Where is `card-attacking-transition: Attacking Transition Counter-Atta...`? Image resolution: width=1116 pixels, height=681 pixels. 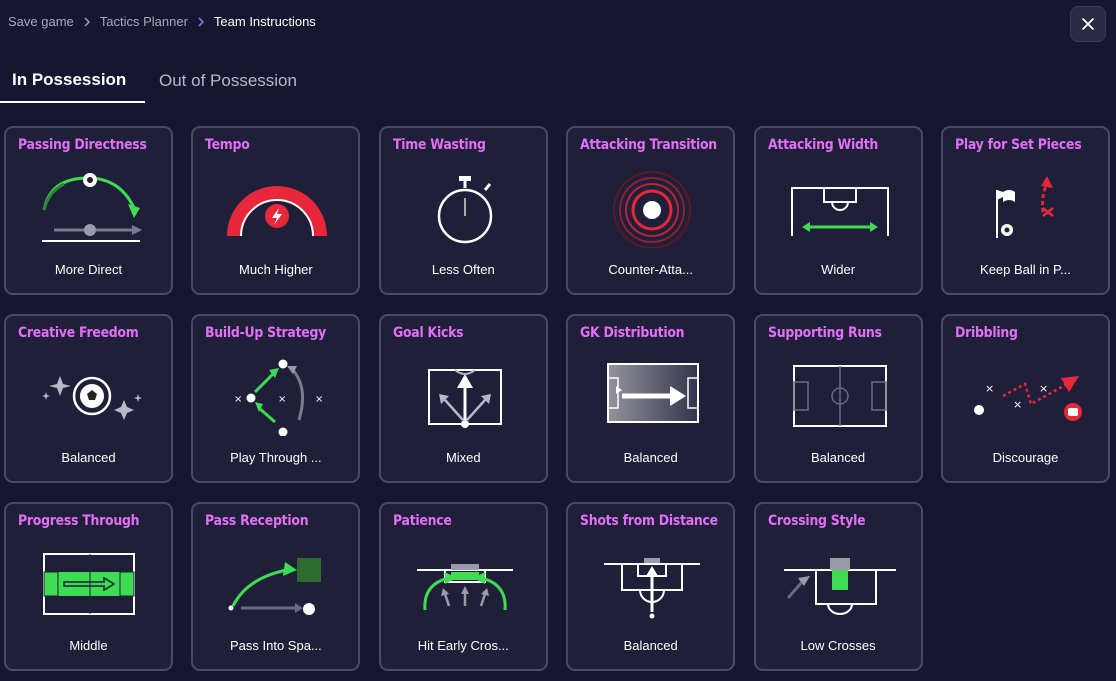 card-attacking-transition: Attacking Transition Counter-Atta... is located at coordinates (651, 210).